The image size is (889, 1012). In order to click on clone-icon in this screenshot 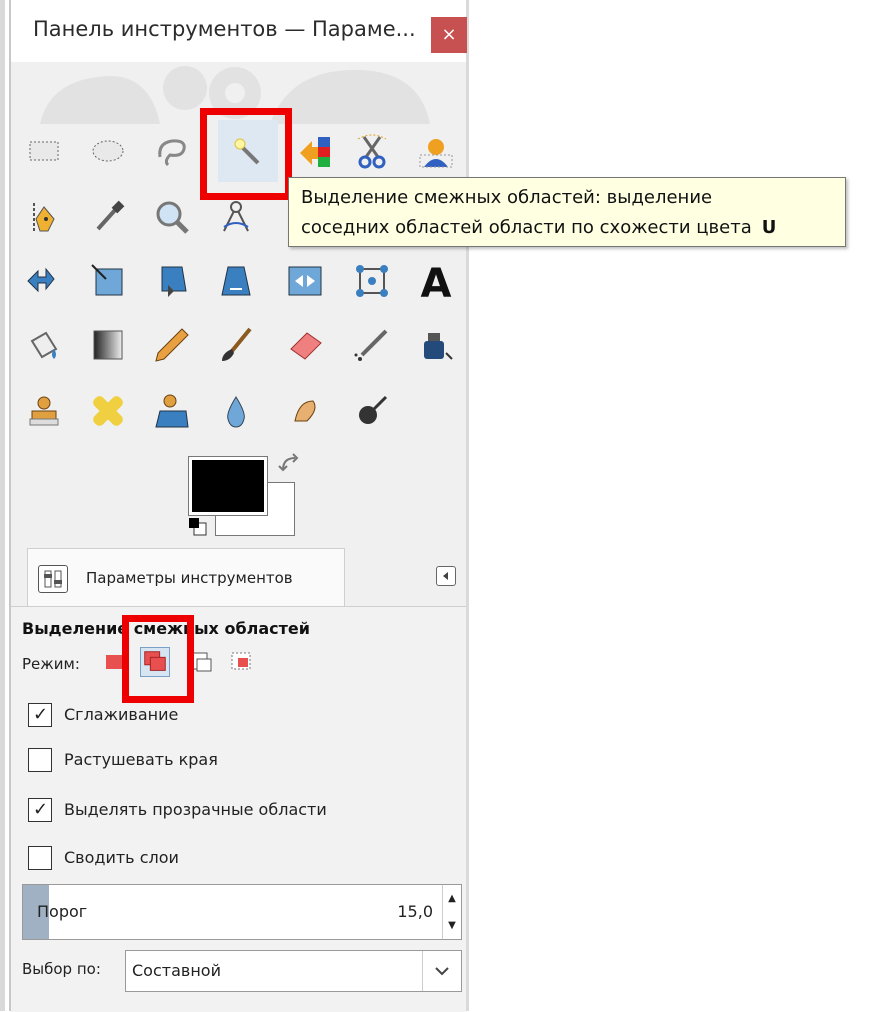, I will do `click(44, 411)`.